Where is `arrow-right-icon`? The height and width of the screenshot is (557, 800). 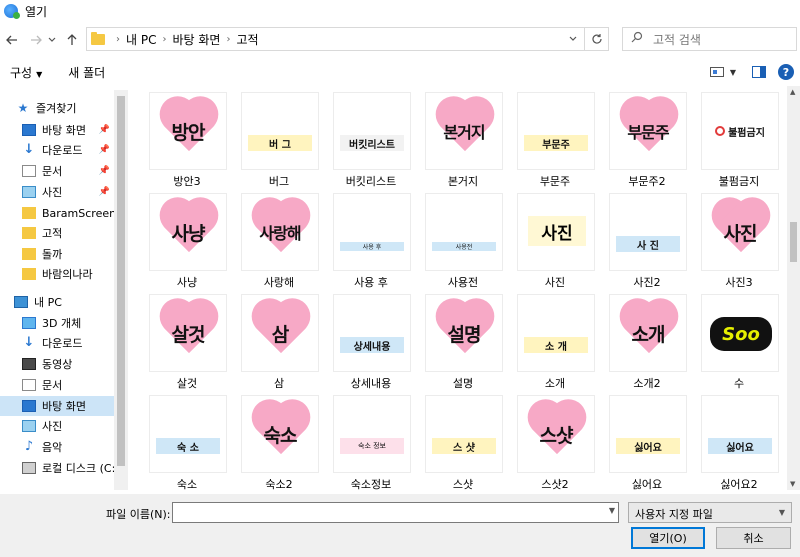 arrow-right-icon is located at coordinates (36, 40).